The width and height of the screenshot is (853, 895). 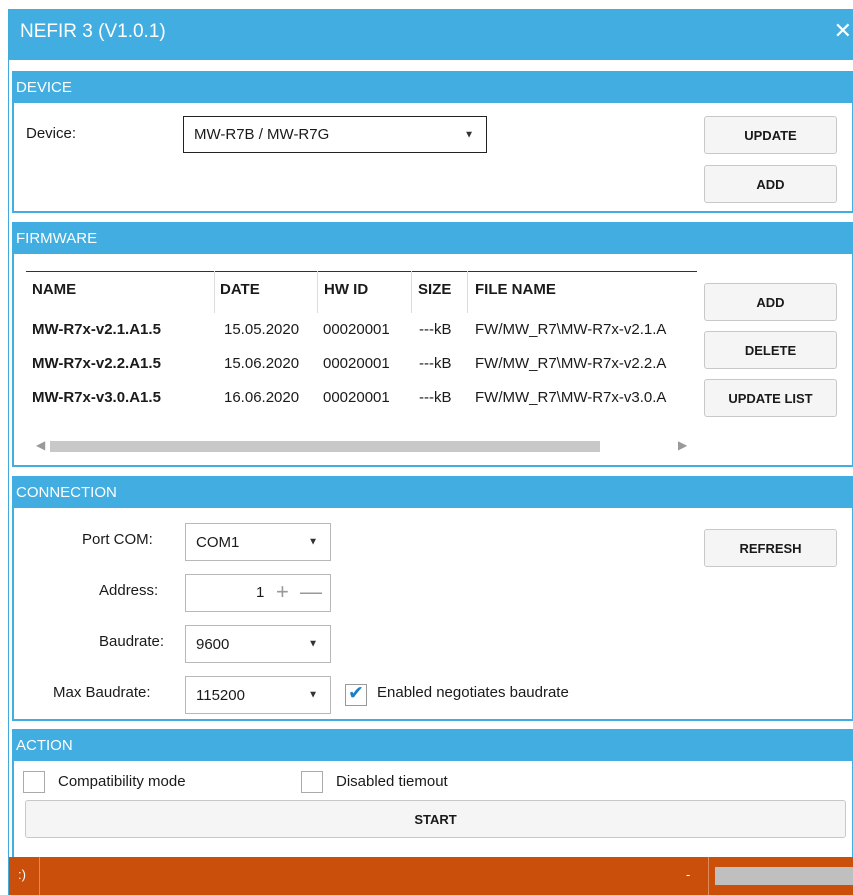 What do you see at coordinates (262, 134) in the screenshot?
I see `device-select-value: MW-R7B / MW-R7G` at bounding box center [262, 134].